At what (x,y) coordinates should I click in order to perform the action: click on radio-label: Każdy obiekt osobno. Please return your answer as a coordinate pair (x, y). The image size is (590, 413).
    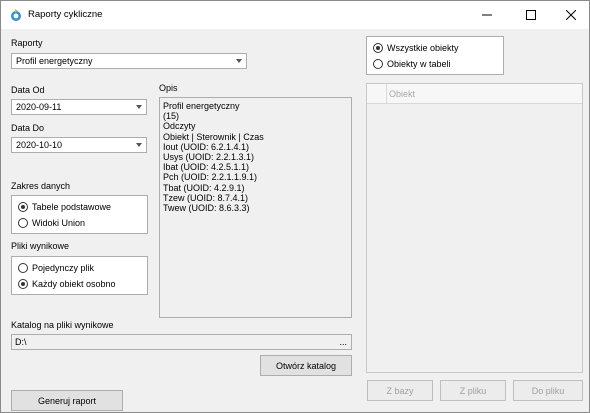
    Looking at the image, I should click on (74, 284).